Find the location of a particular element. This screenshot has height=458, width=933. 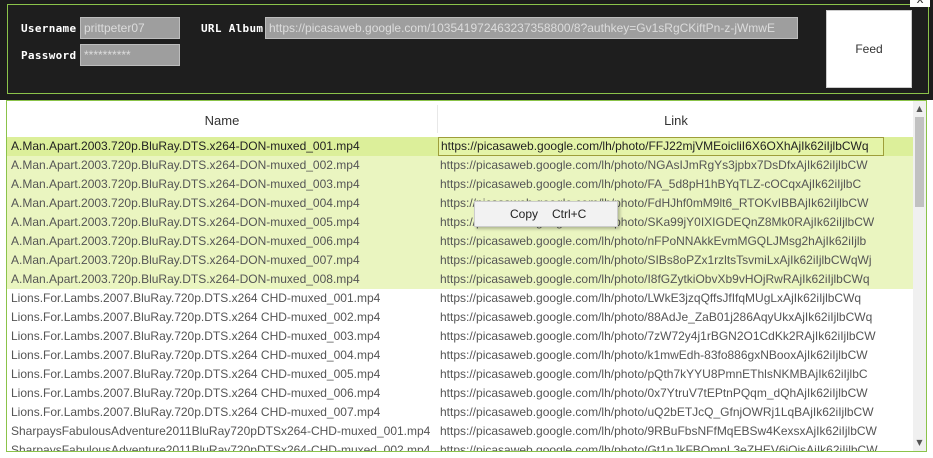

username-label: Username is located at coordinates (49, 28).